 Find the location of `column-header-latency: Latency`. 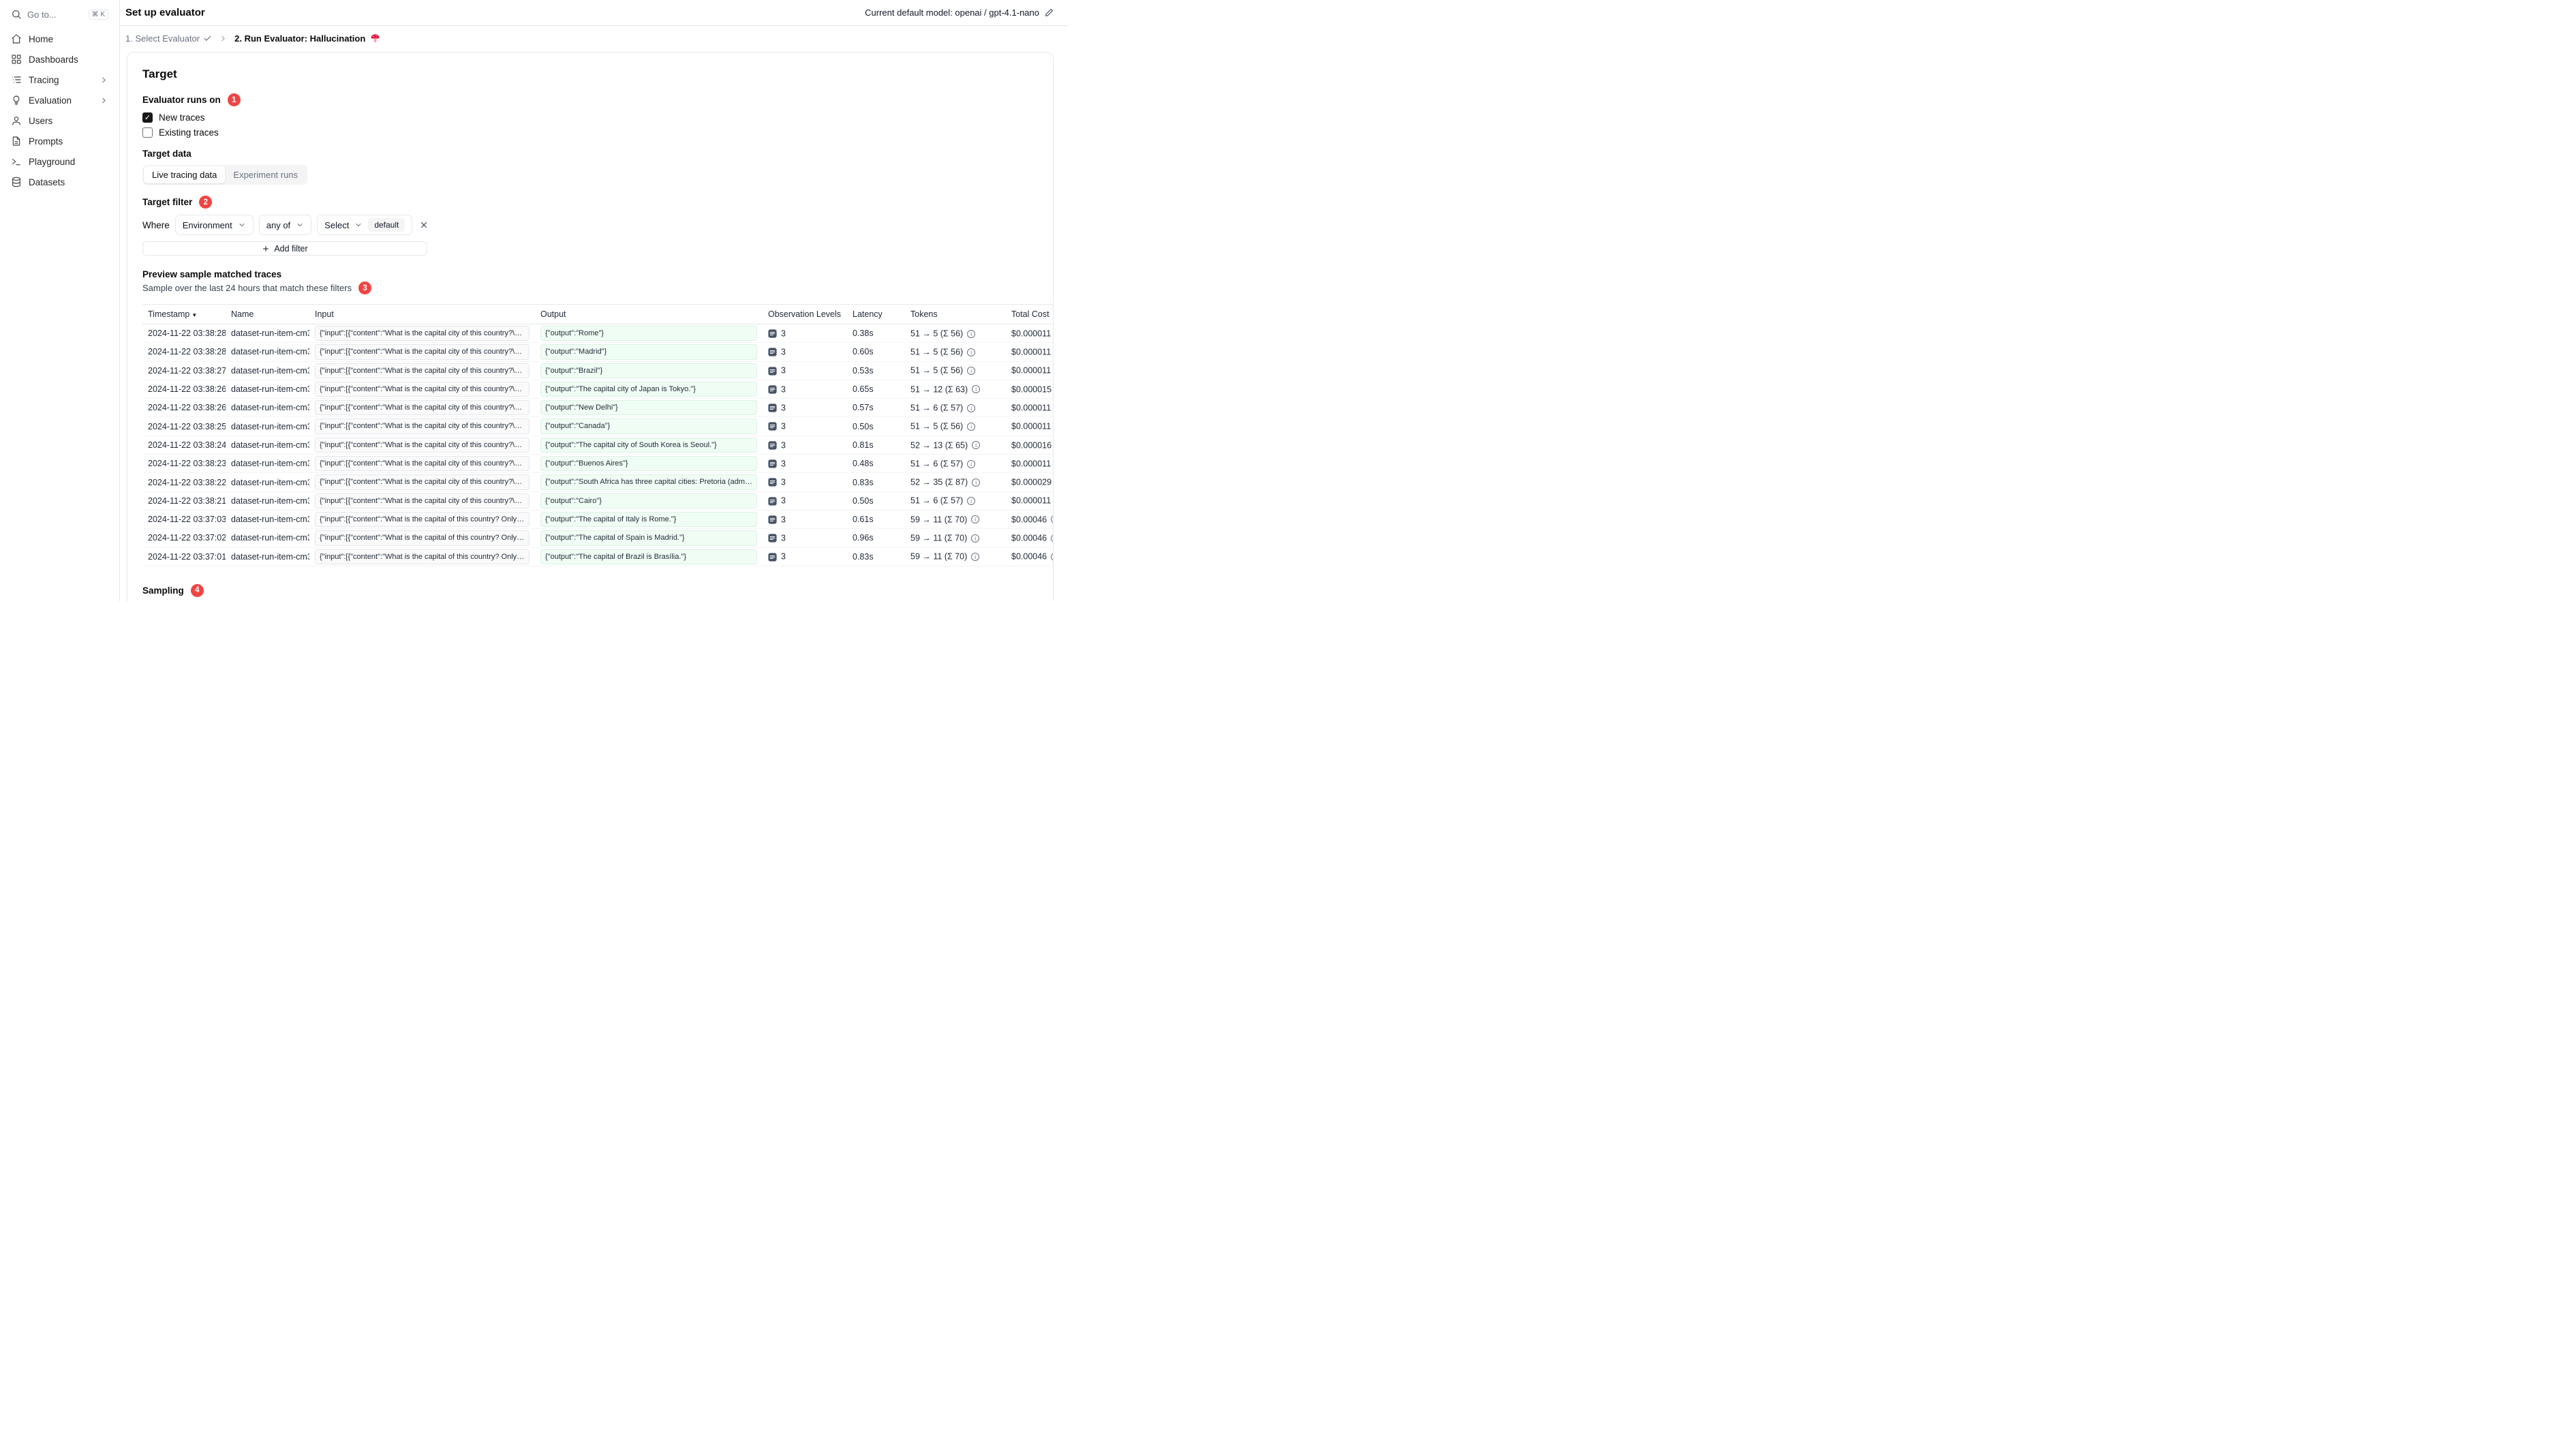

column-header-latency: Latency is located at coordinates (876, 315).